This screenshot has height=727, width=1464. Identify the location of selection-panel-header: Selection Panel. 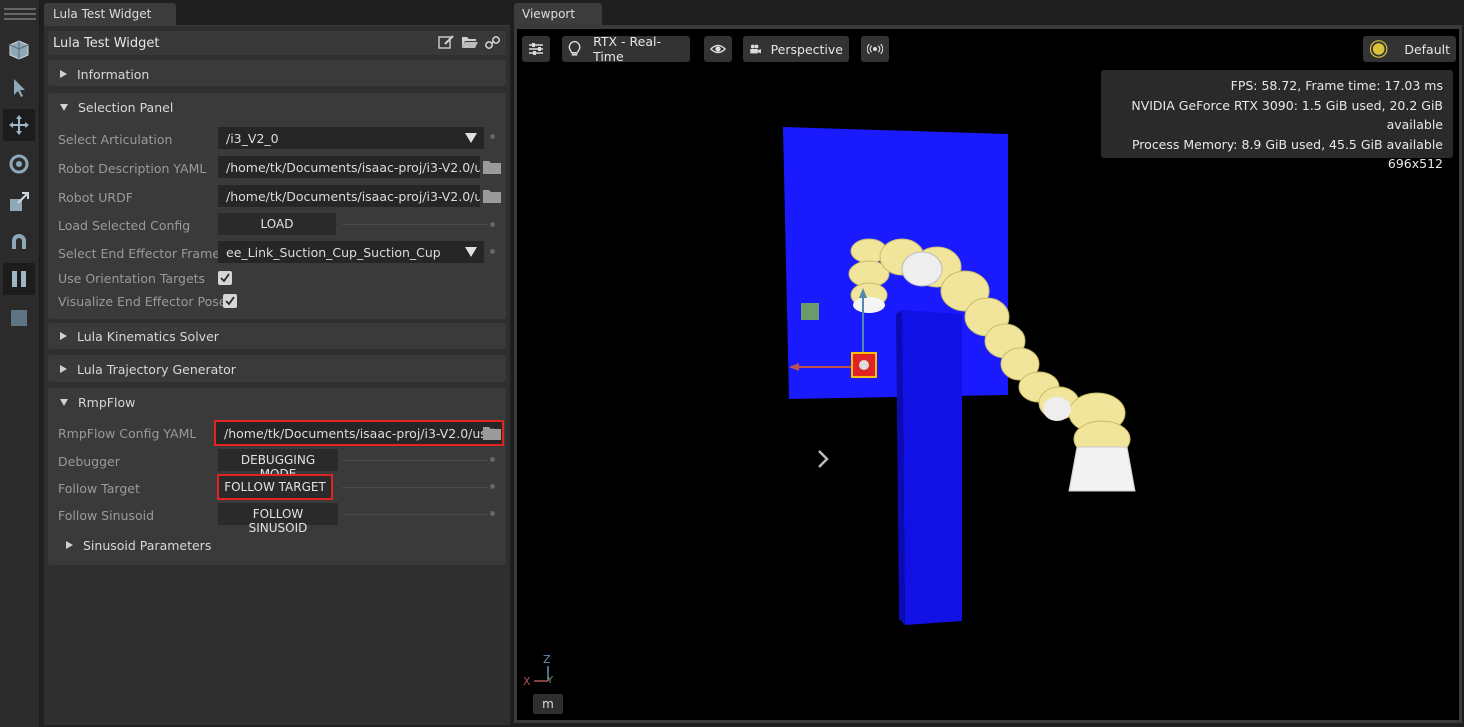
(116, 107).